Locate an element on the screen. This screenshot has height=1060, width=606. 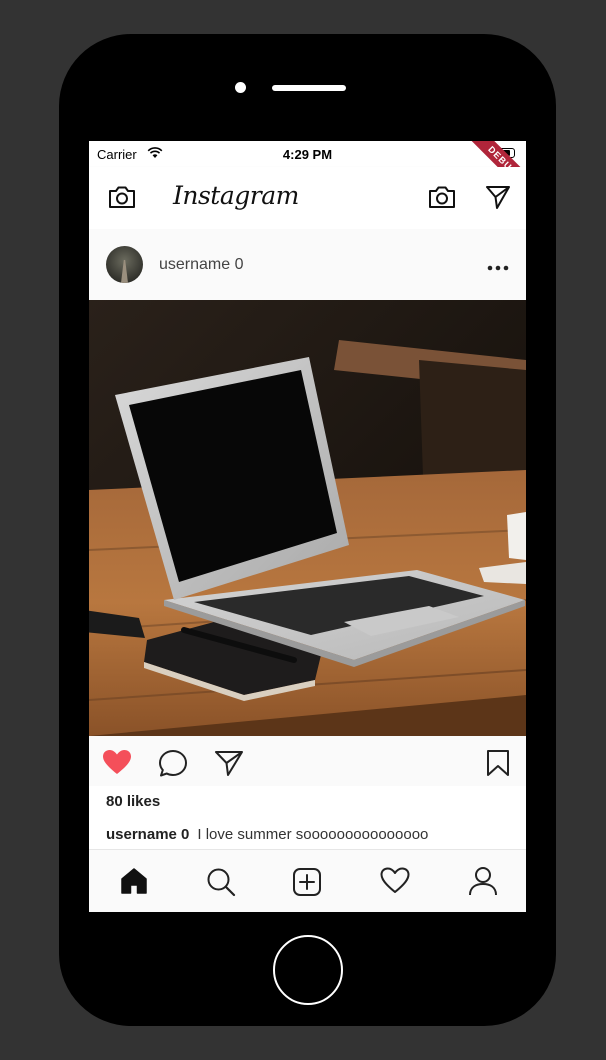
bottom-navigation is located at coordinates (307, 880).